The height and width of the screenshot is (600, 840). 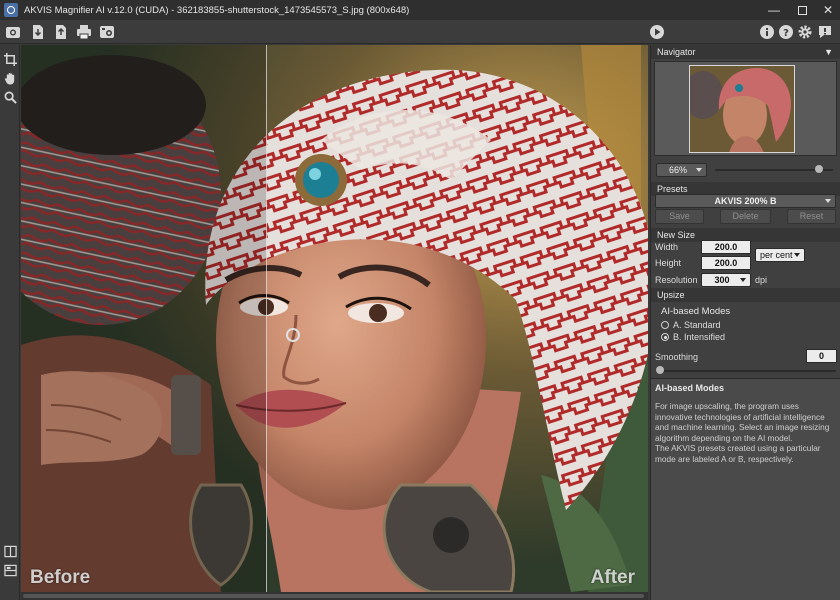 I want to click on help-icon: ?, so click(x=786, y=32).